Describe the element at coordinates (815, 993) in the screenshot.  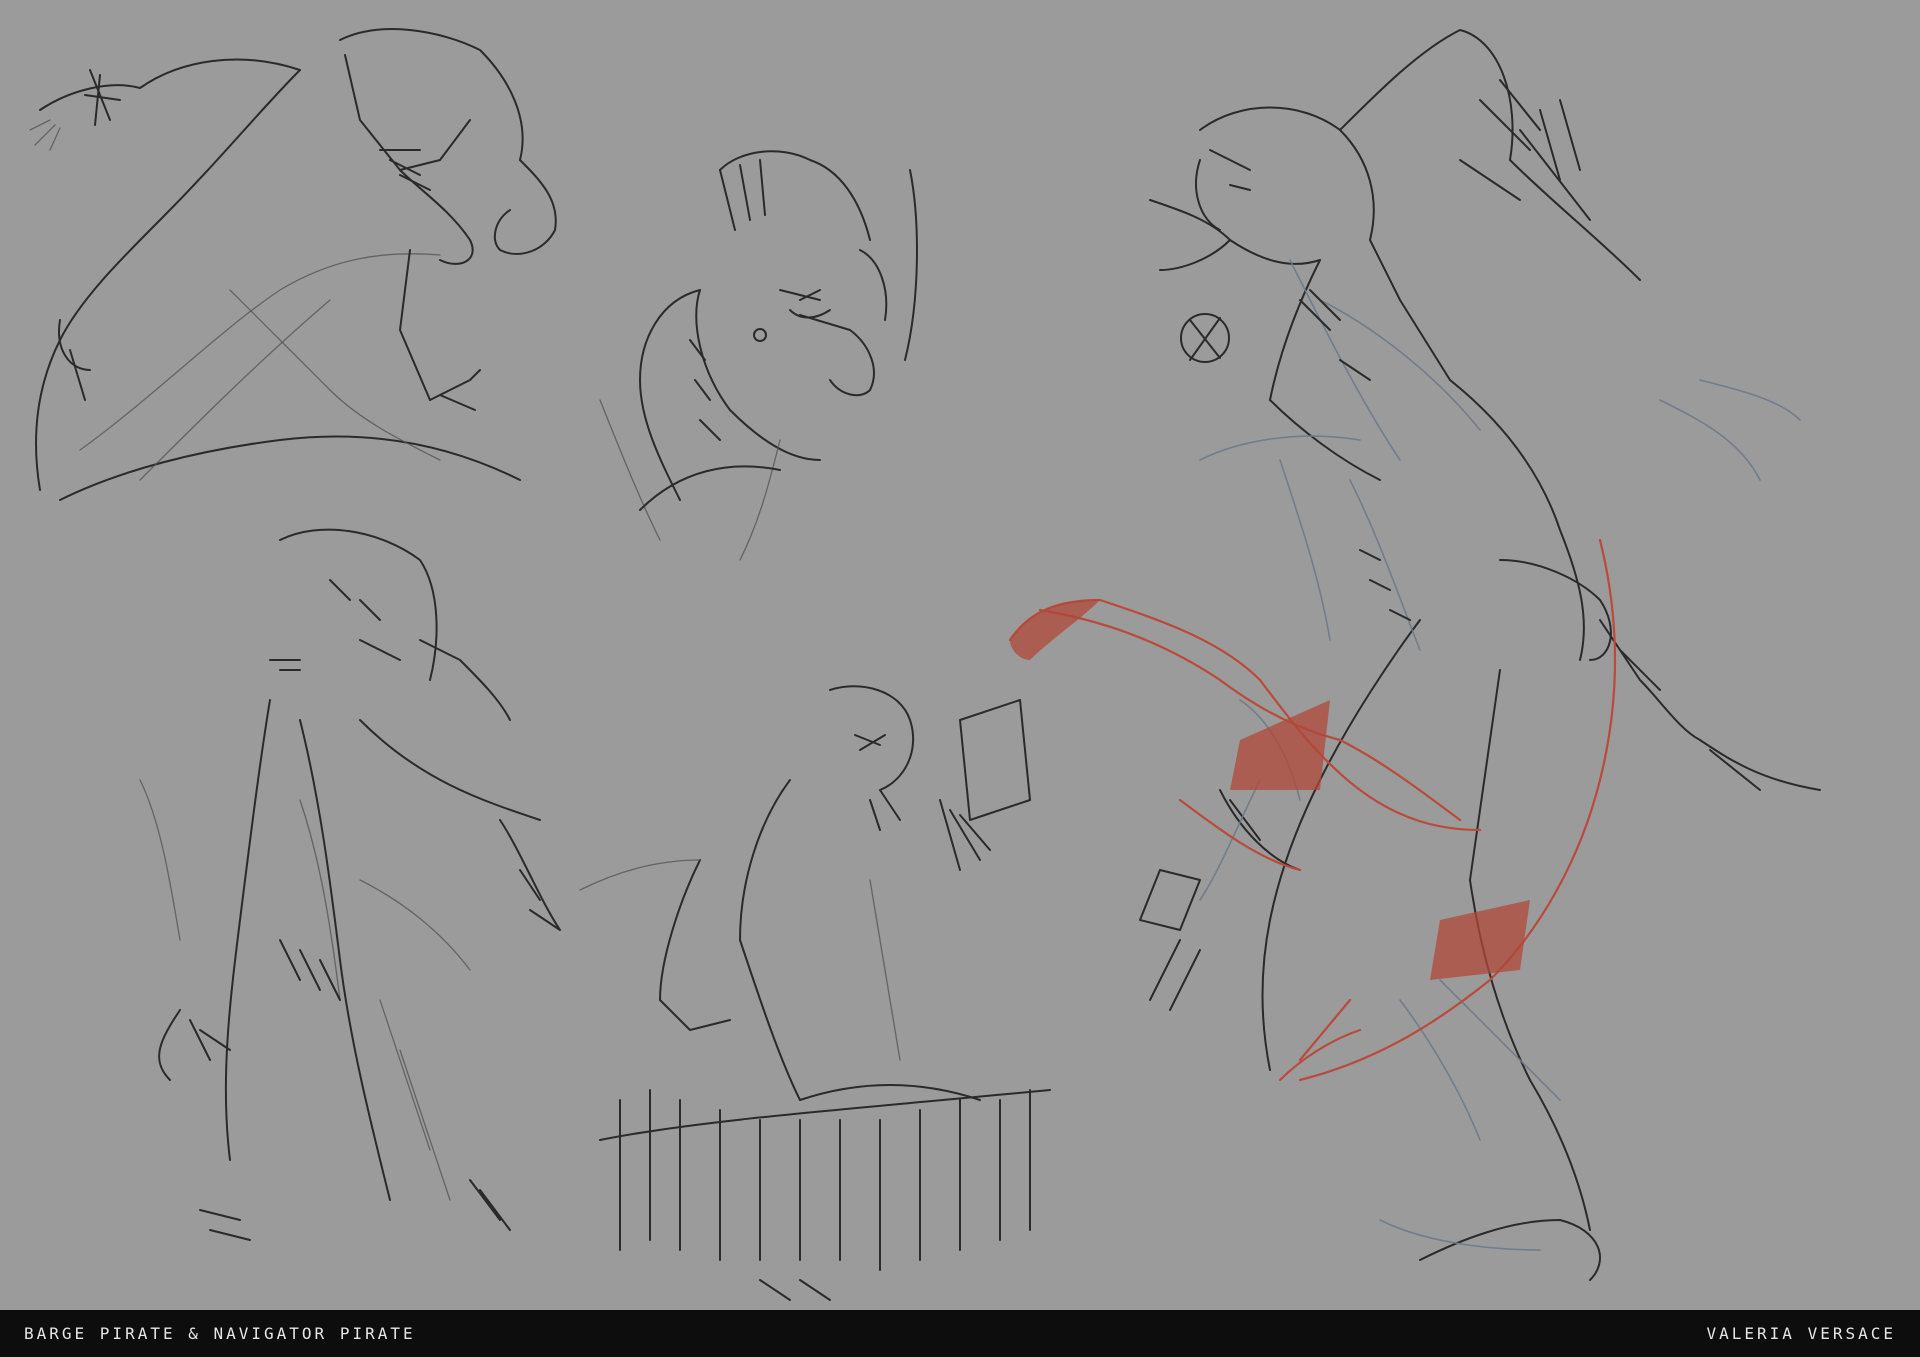
I see `sketch-seated-pirate` at that location.